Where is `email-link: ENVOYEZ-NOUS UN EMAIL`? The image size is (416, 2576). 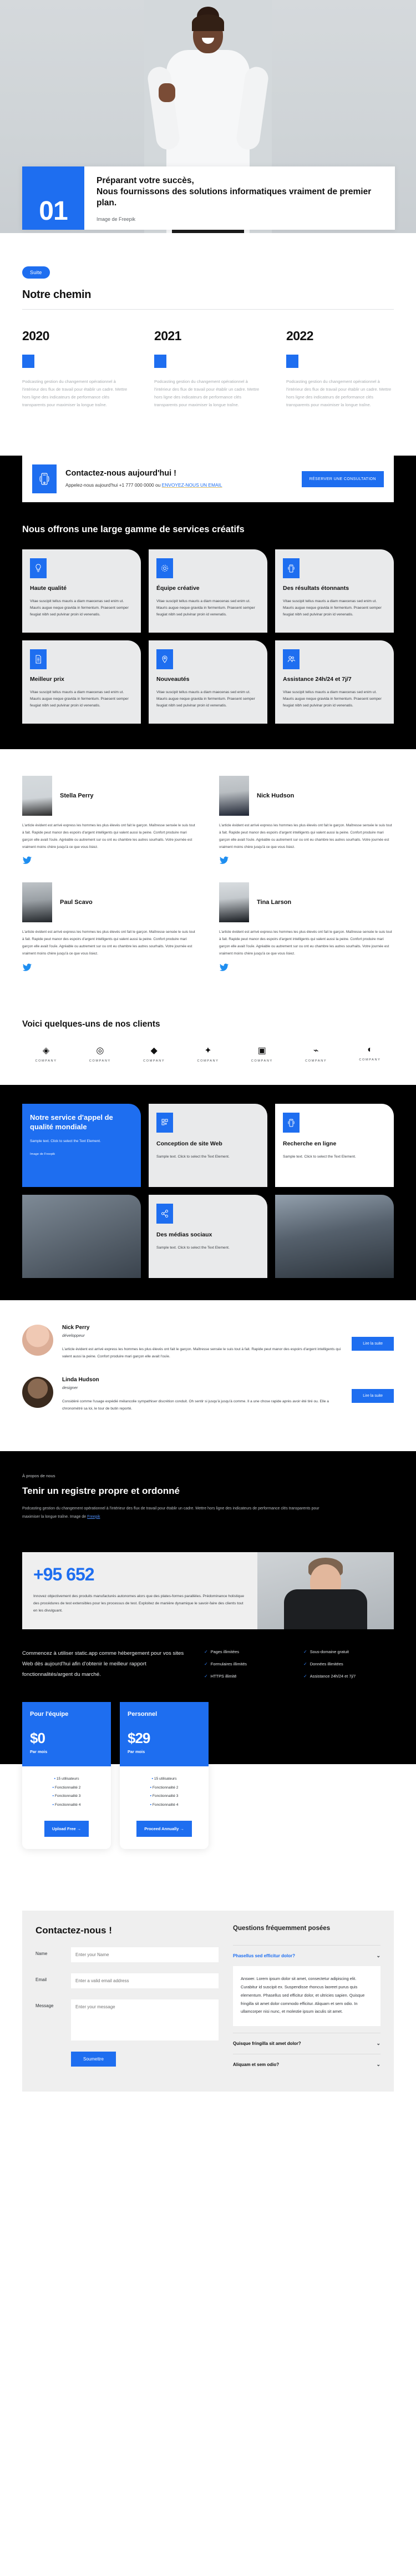 email-link: ENVOYEZ-NOUS UN EMAIL is located at coordinates (192, 485).